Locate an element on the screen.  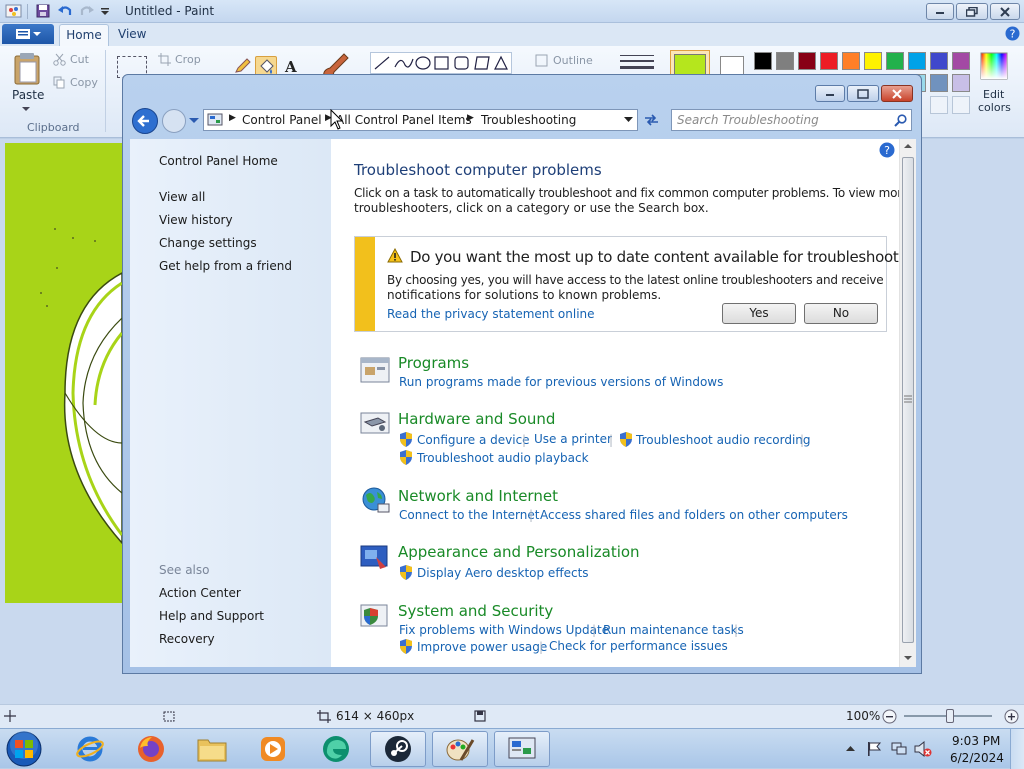
scroll-down-icon is located at coordinates (908, 658).